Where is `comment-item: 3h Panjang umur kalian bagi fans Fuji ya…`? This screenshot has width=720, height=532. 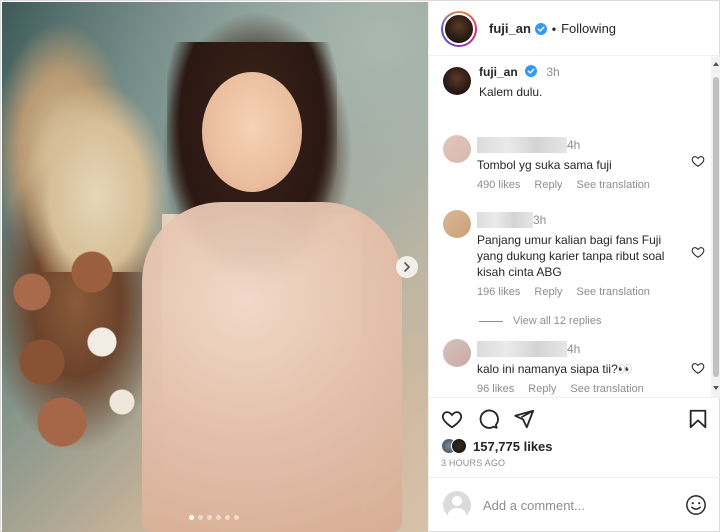
comment-item: 3h Panjang umur kalian bagi fans Fuji ya… is located at coordinates (574, 260).